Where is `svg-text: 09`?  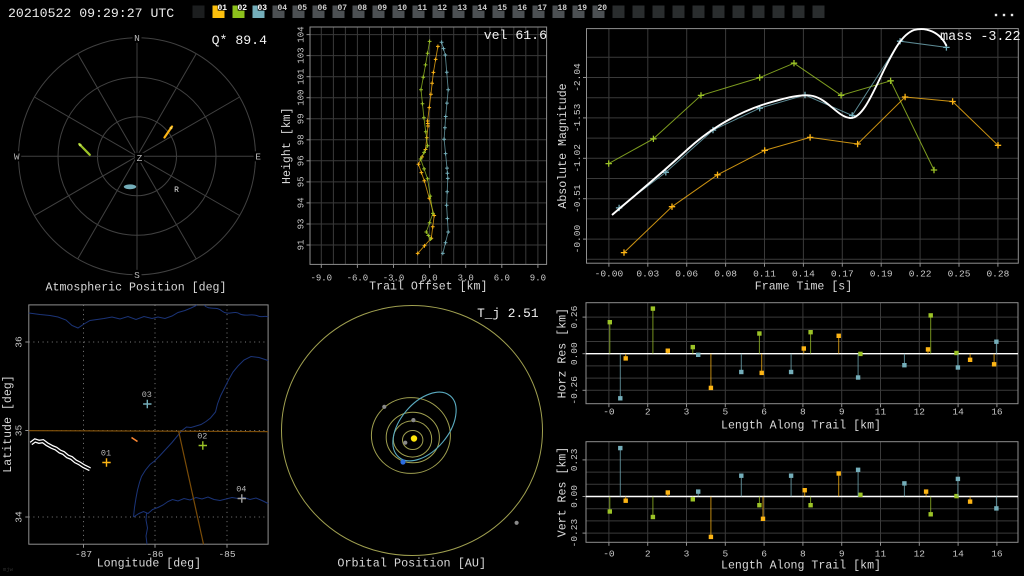
svg-text: 09 is located at coordinates (382, 8).